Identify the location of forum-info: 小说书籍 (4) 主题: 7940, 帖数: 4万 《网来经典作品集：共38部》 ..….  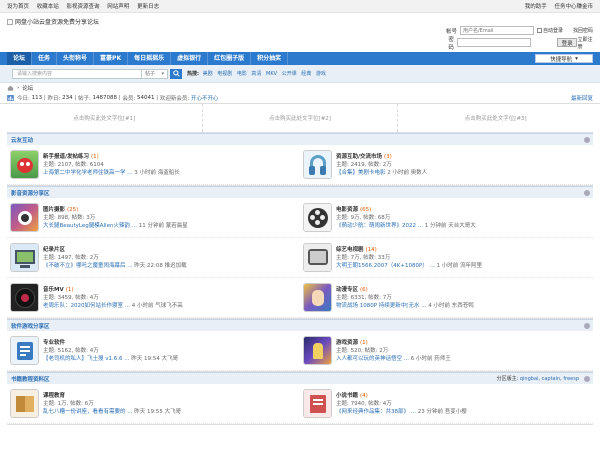
(401, 404).